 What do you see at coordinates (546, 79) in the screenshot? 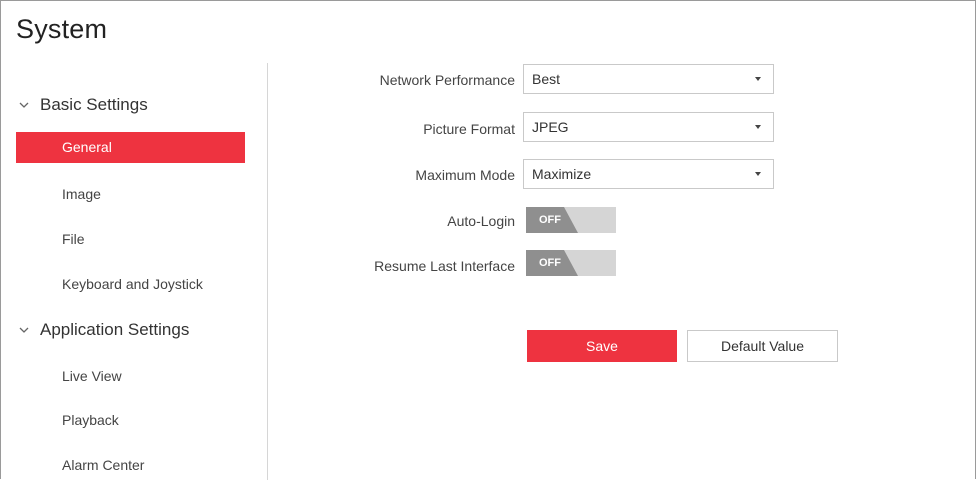
I see `select-value: Best` at bounding box center [546, 79].